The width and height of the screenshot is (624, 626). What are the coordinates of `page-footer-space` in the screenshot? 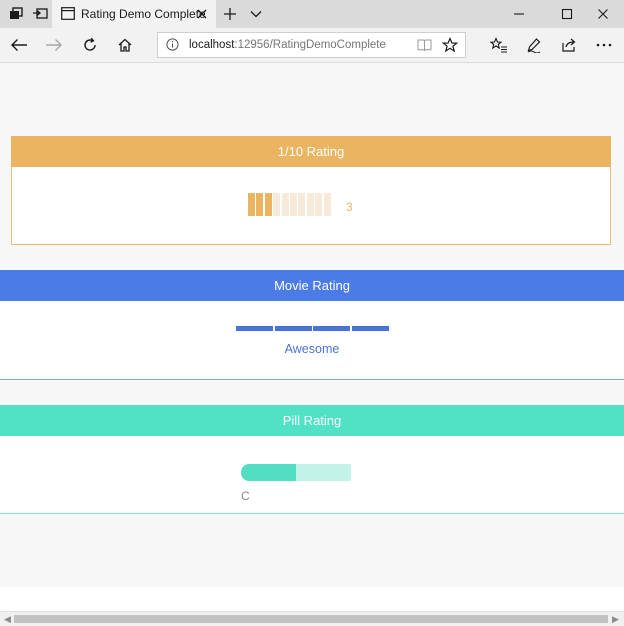 It's located at (312, 599).